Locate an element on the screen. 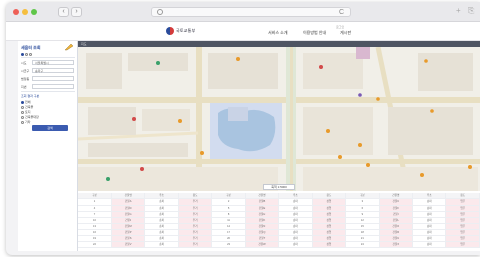 Image resolution: width=480 pixels, height=257 pixels. option-all: 전체 is located at coordinates (26, 102).